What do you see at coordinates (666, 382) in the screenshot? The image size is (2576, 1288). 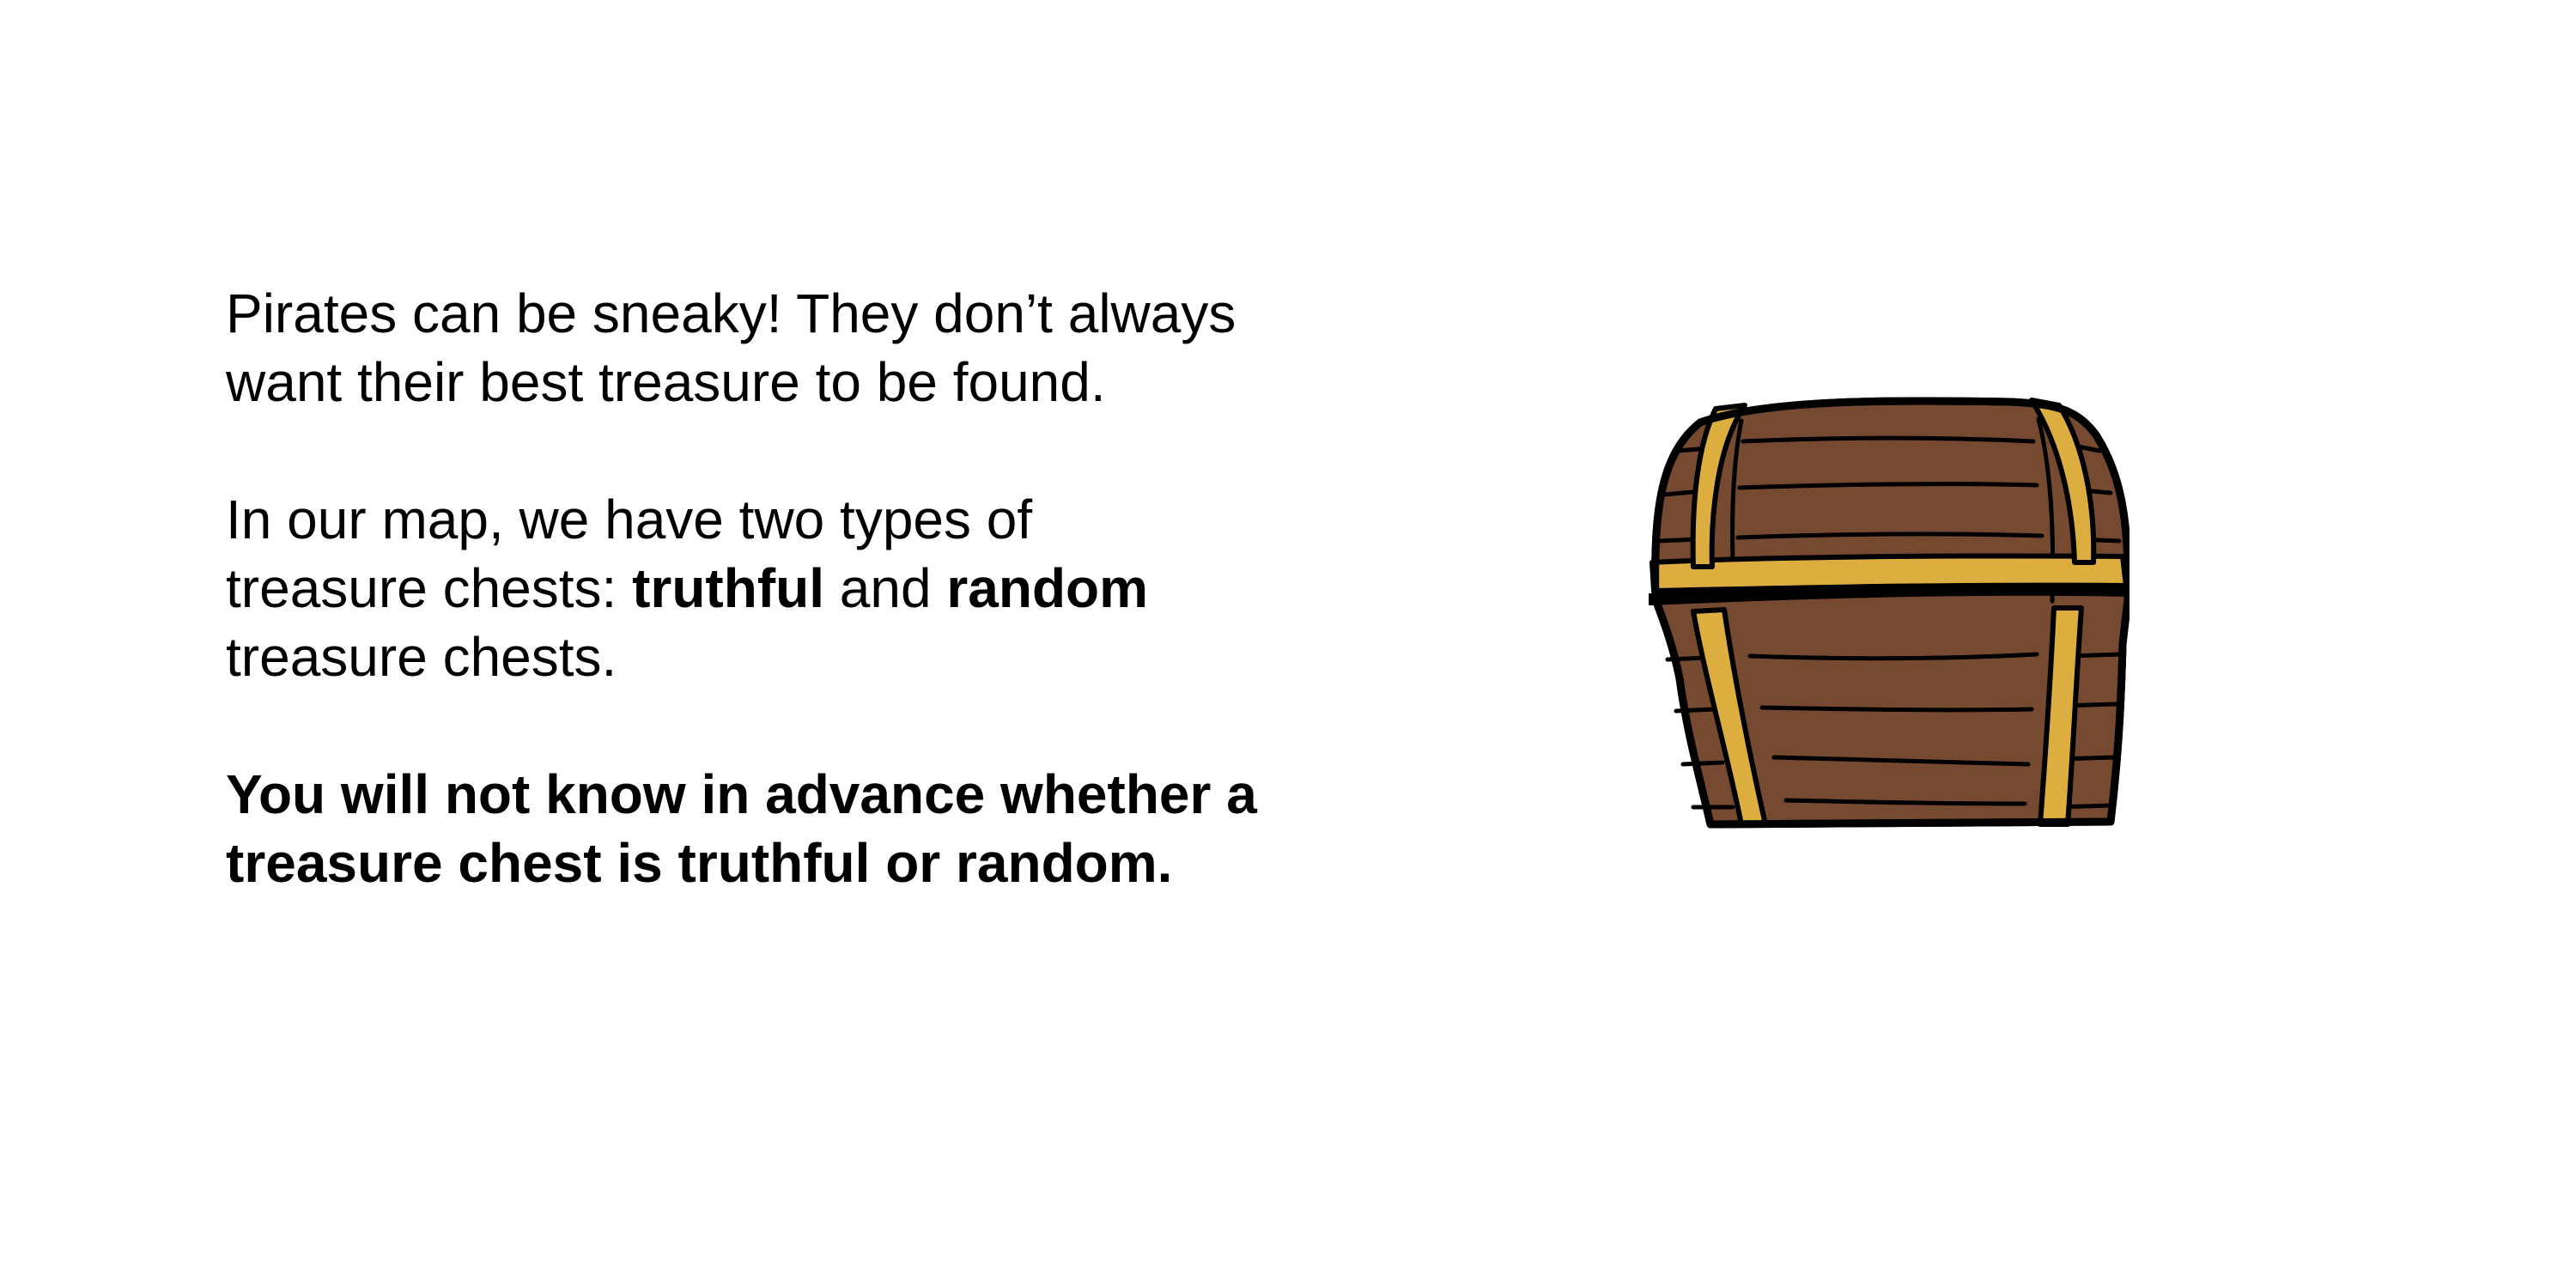 I see `sneaky-line-2: want their best treasure to be found.` at bounding box center [666, 382].